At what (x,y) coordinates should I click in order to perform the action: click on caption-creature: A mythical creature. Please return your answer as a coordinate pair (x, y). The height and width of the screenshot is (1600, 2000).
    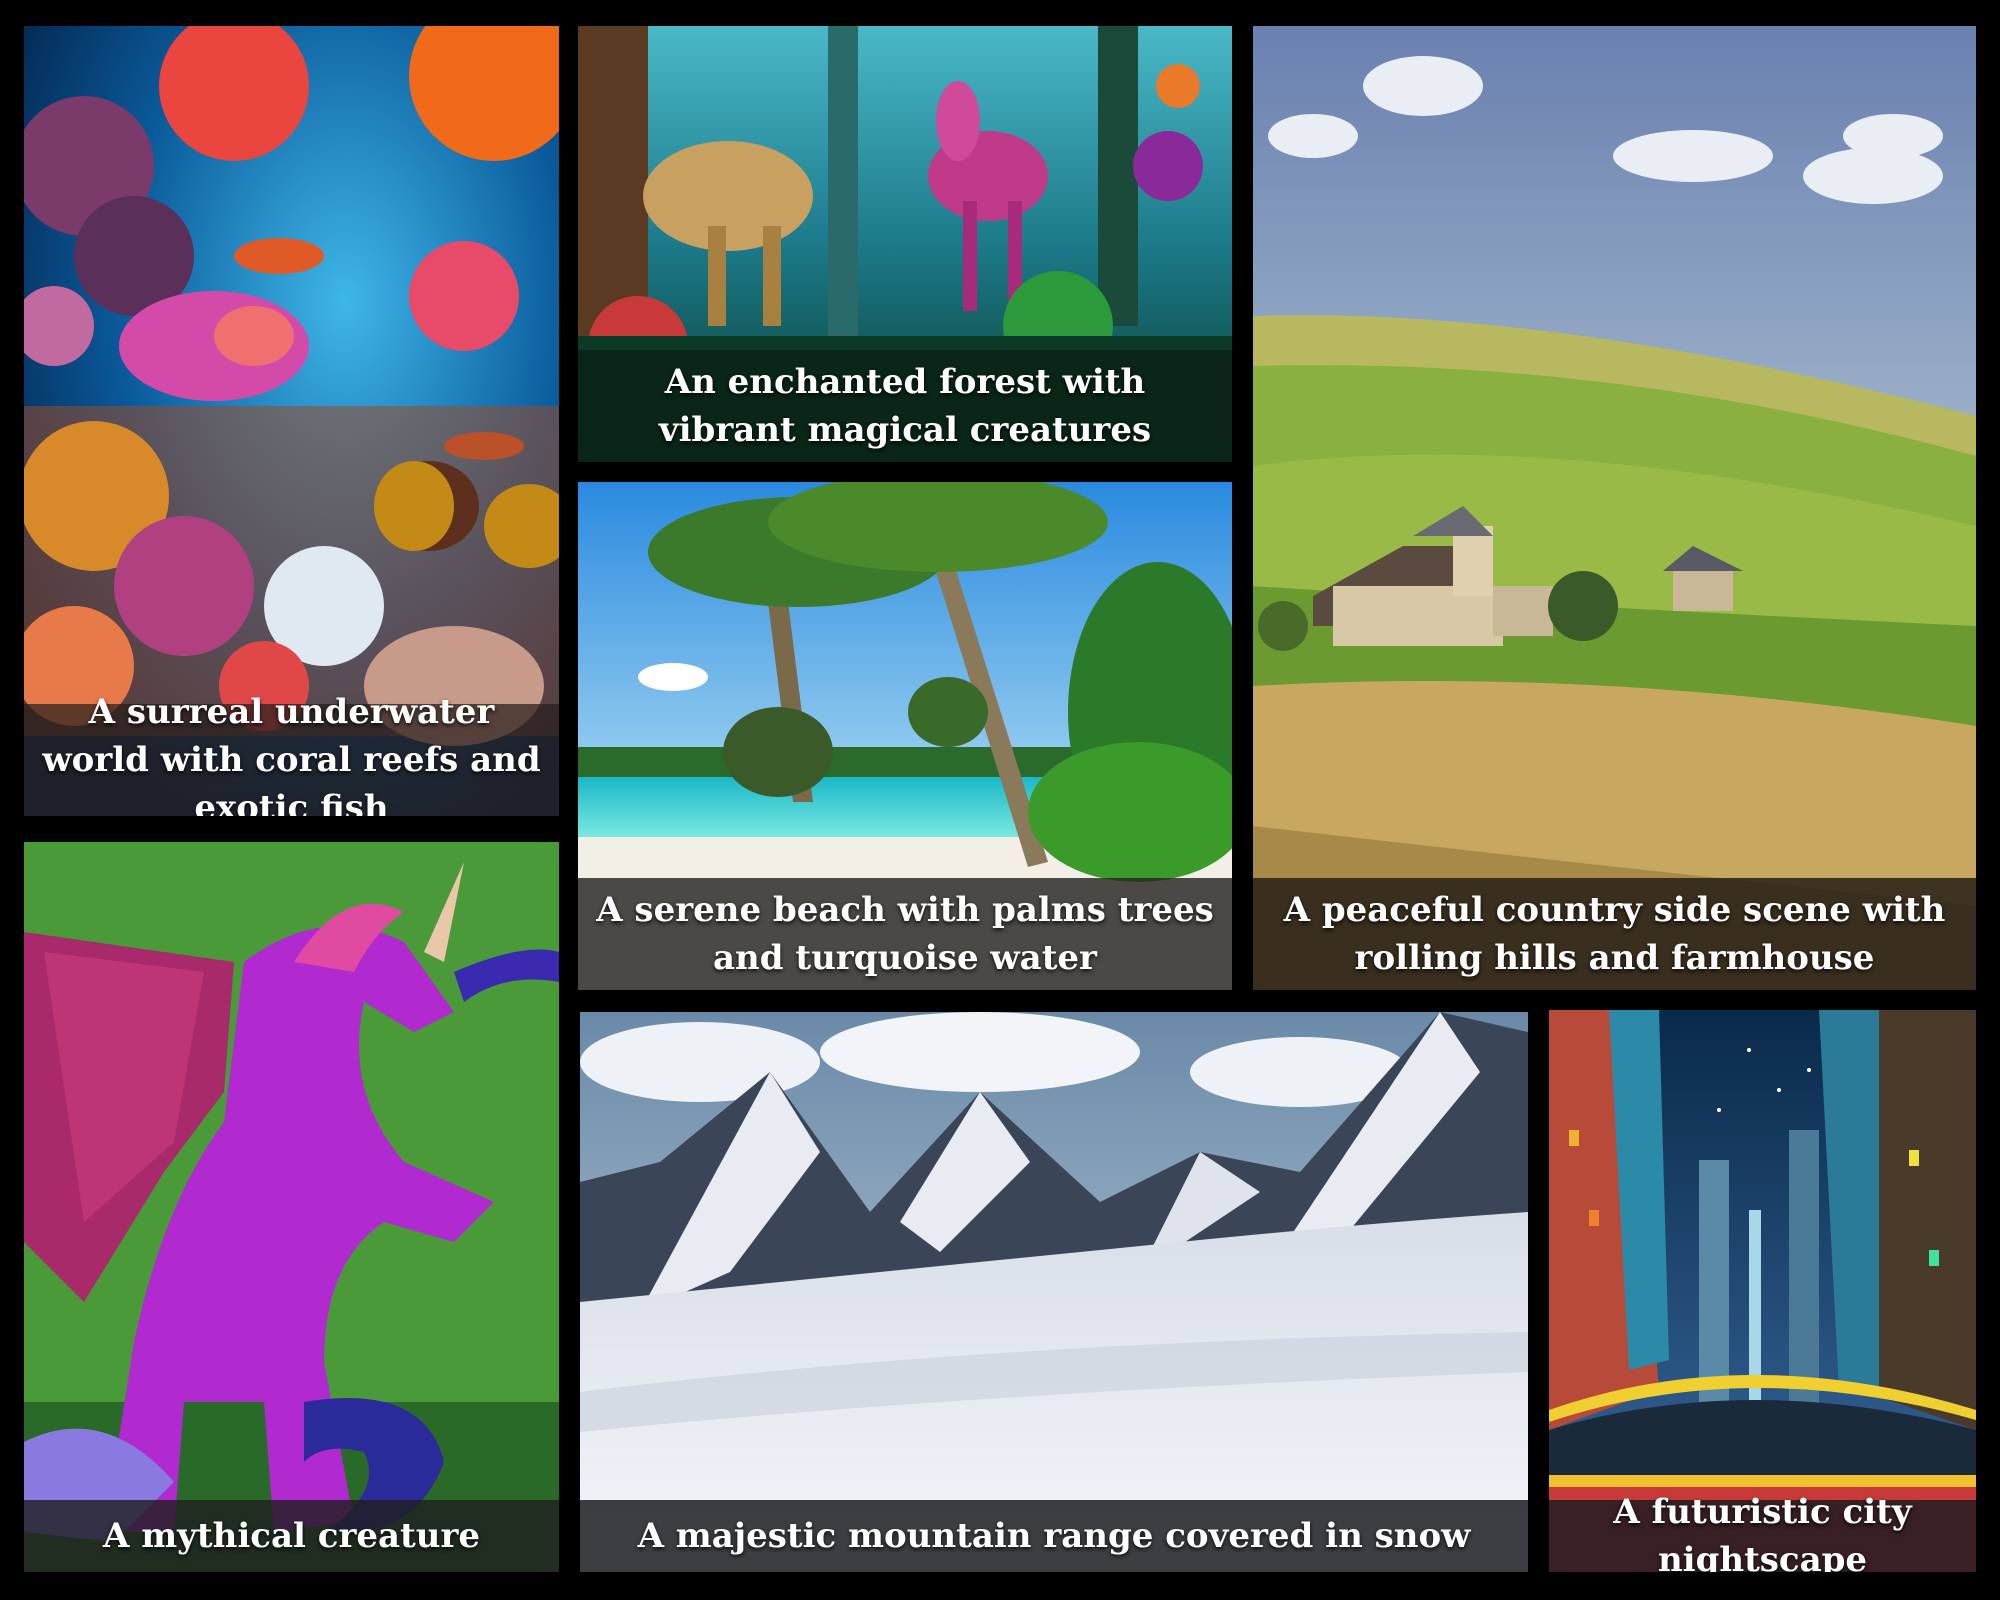
    Looking at the image, I should click on (291, 1536).